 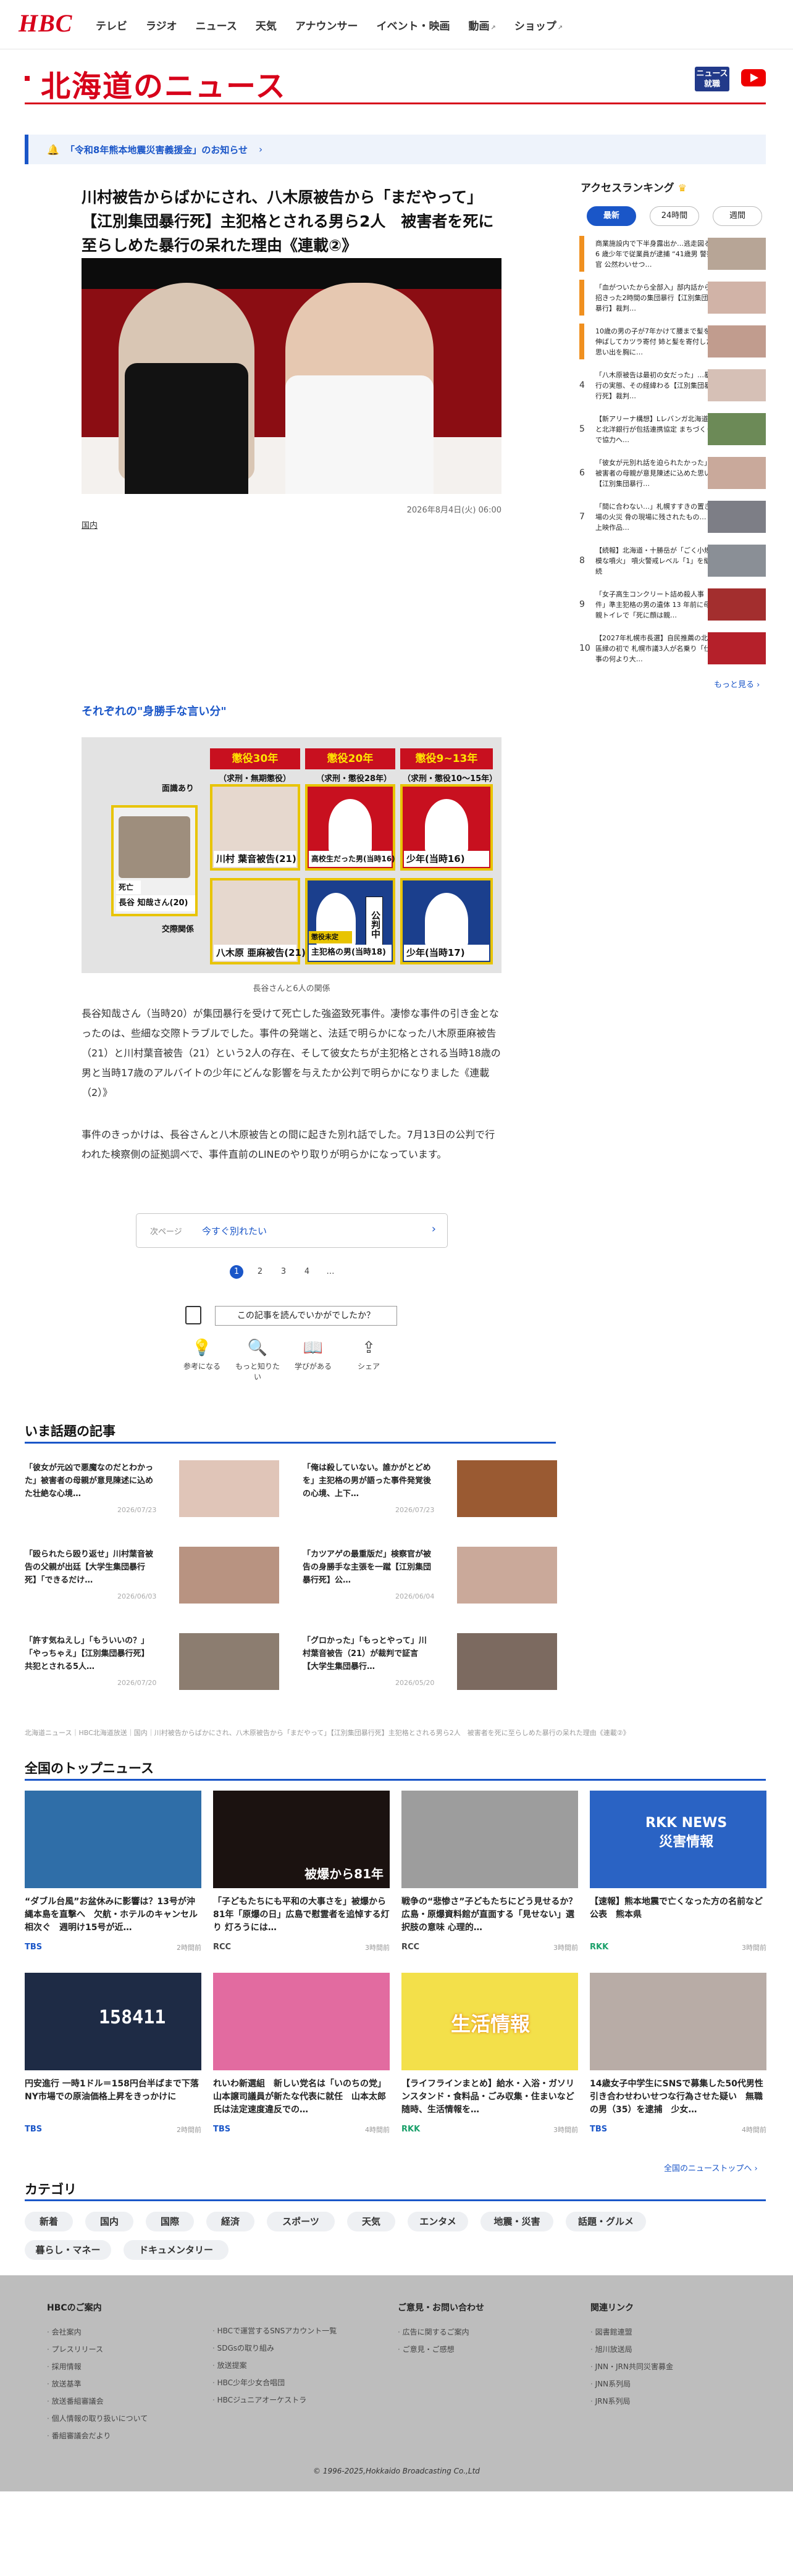 I want to click on footer-link: JRN系列局, so click(x=631, y=2401).